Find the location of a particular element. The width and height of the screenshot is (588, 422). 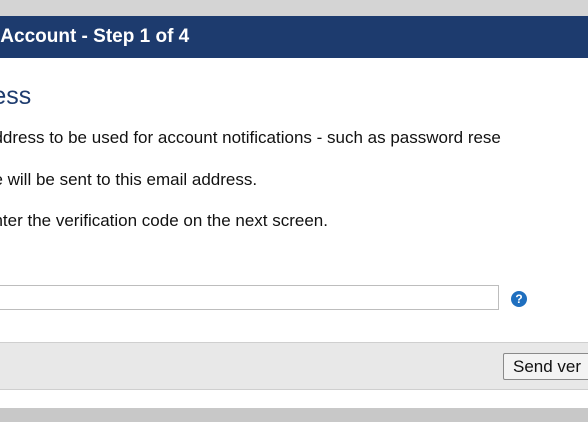

send-verification-button: Send ver is located at coordinates (545, 366).